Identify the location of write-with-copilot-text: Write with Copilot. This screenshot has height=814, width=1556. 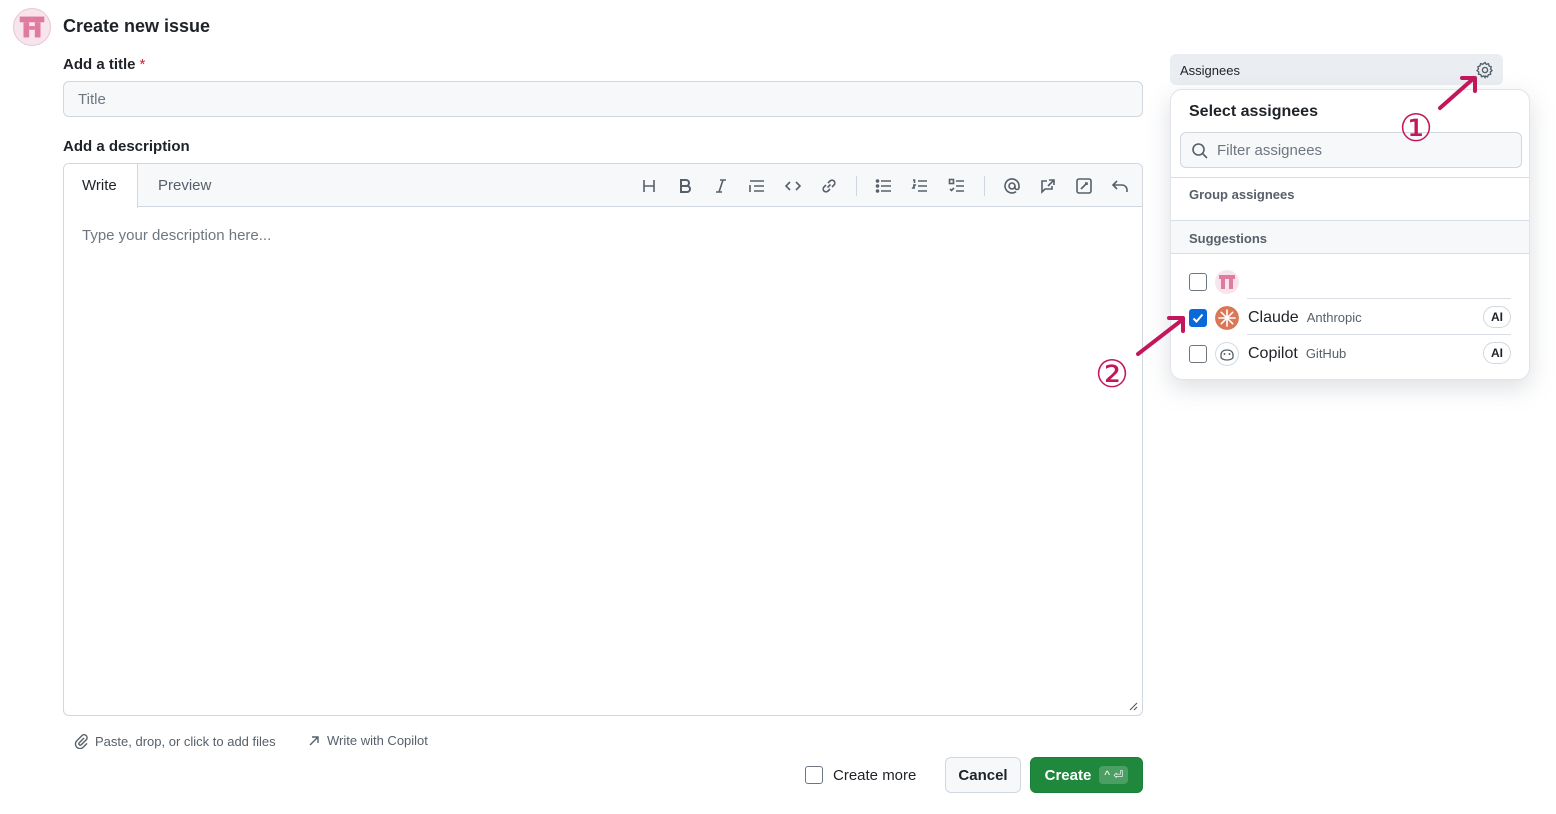
(377, 740).